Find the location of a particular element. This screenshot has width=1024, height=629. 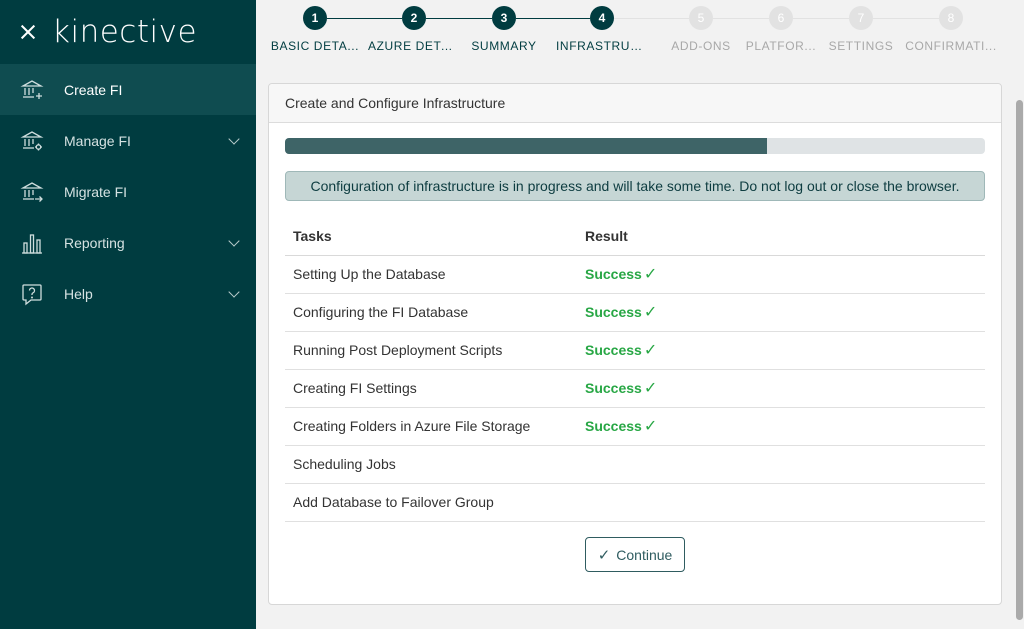

task-name: Creating FI Settings is located at coordinates (431, 388).